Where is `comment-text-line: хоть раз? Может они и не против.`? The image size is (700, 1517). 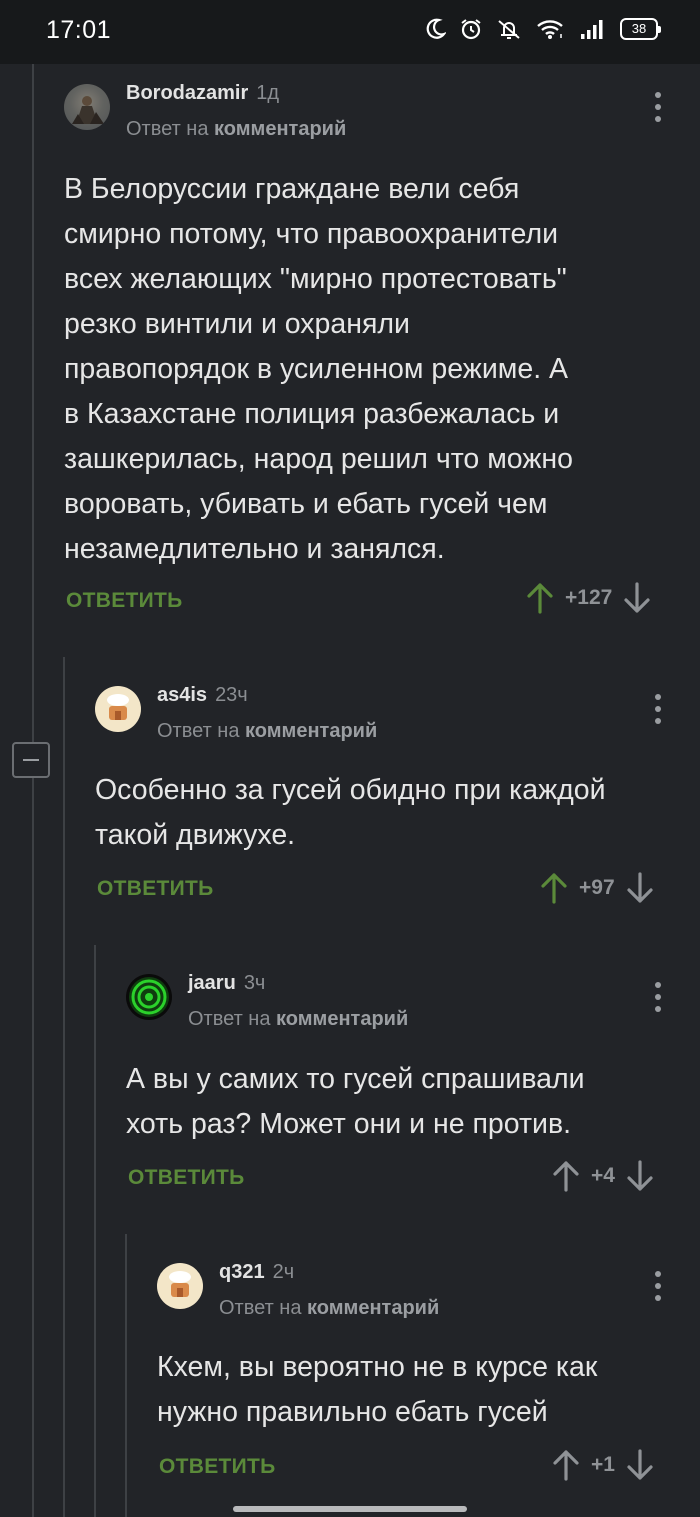
comment-text-line: хоть раз? Может они и не против. is located at coordinates (349, 1124).